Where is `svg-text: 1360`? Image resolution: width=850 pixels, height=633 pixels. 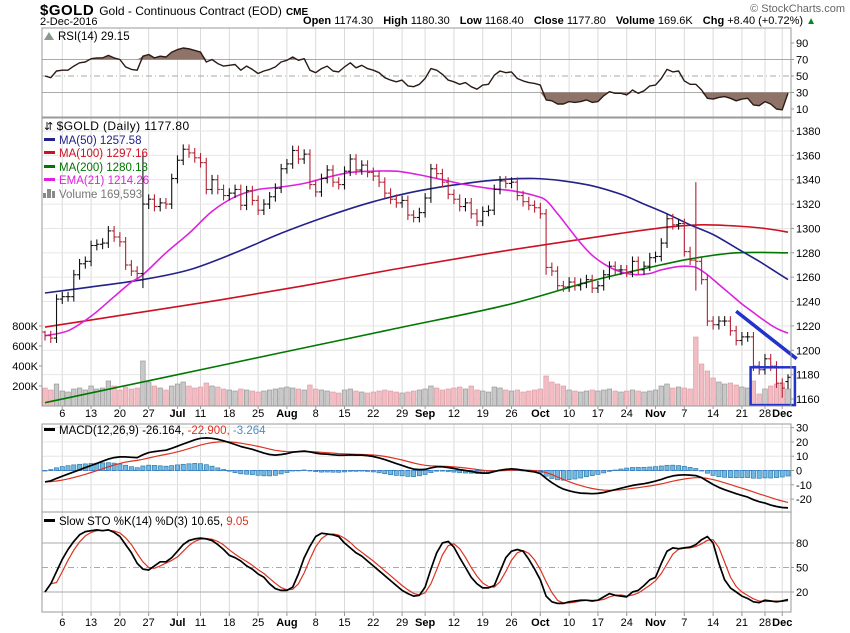
svg-text: 1360 is located at coordinates (808, 156).